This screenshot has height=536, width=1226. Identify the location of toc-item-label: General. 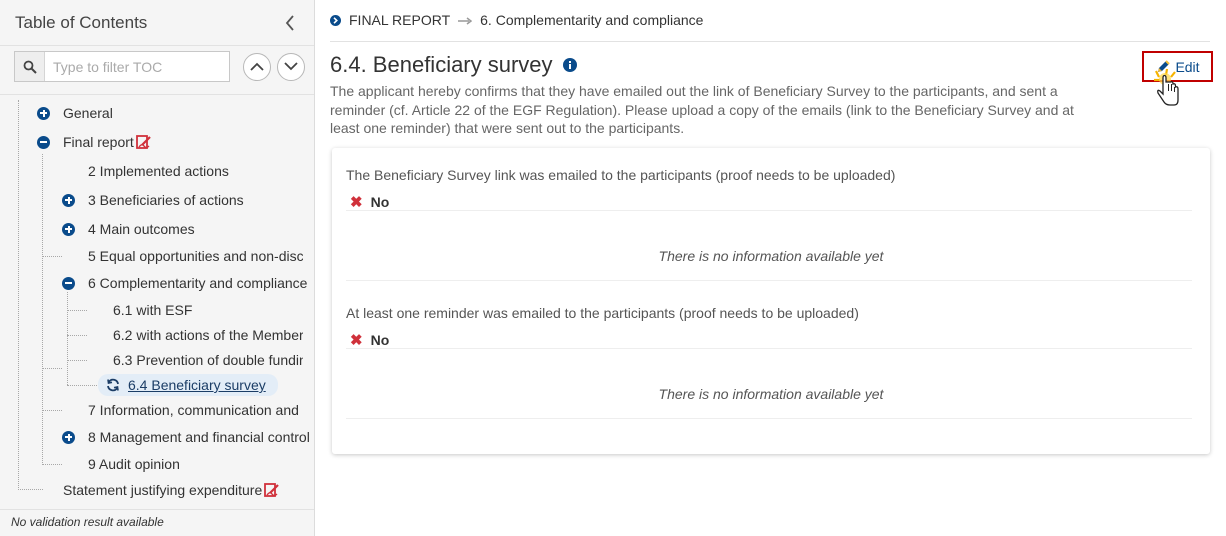
(88, 113).